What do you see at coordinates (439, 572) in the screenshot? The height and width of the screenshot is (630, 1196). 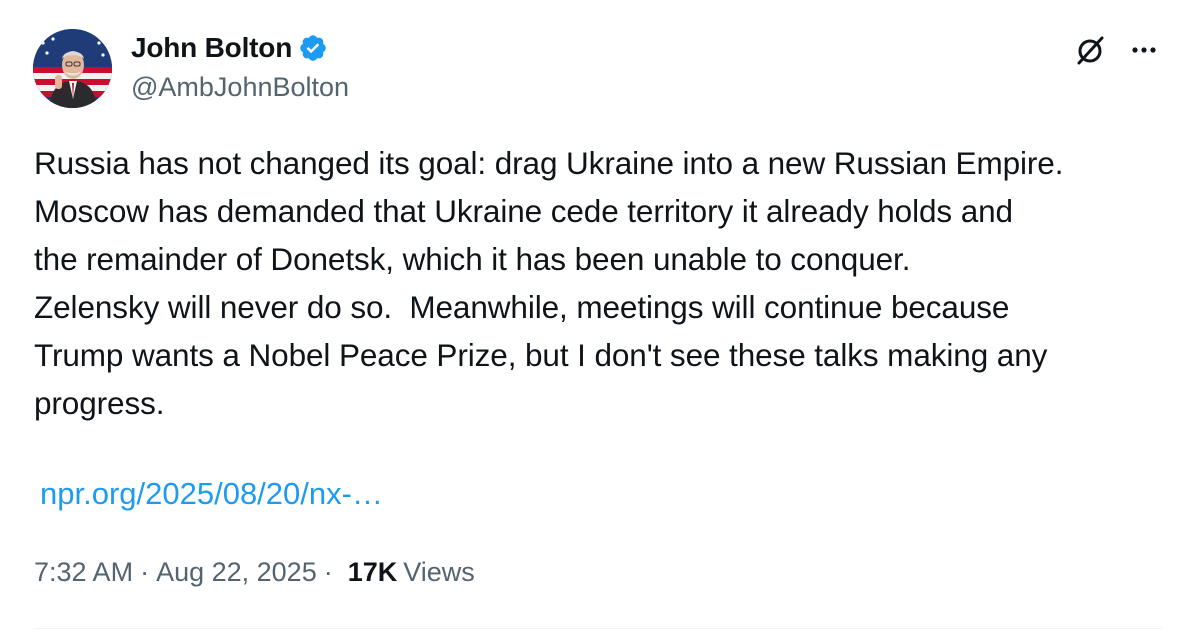 I see `views-label: Views` at bounding box center [439, 572].